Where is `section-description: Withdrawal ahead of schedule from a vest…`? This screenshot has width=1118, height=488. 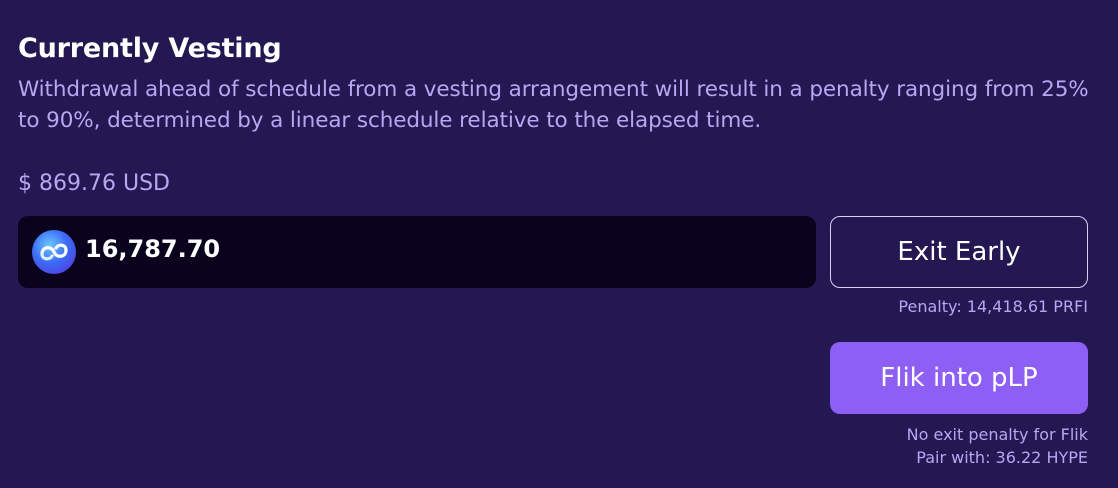
section-description: Withdrawal ahead of schedule from a vest… is located at coordinates (553, 105).